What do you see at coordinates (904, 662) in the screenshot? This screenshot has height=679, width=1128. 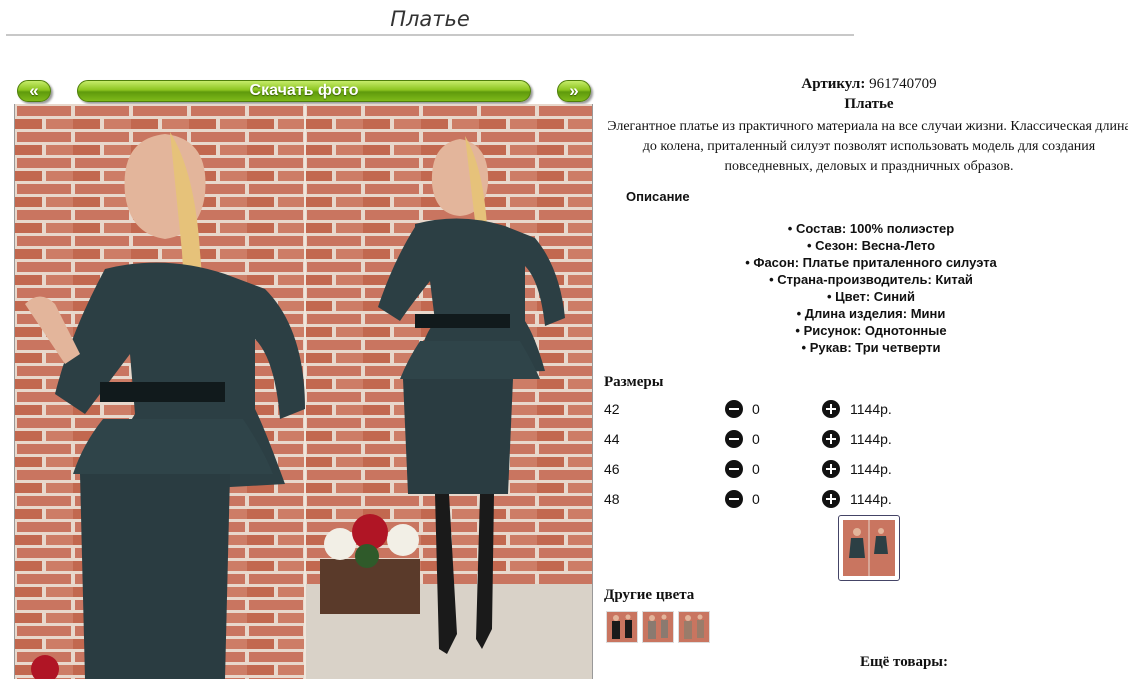 I see `more-products-title: Ещё товары:` at bounding box center [904, 662].